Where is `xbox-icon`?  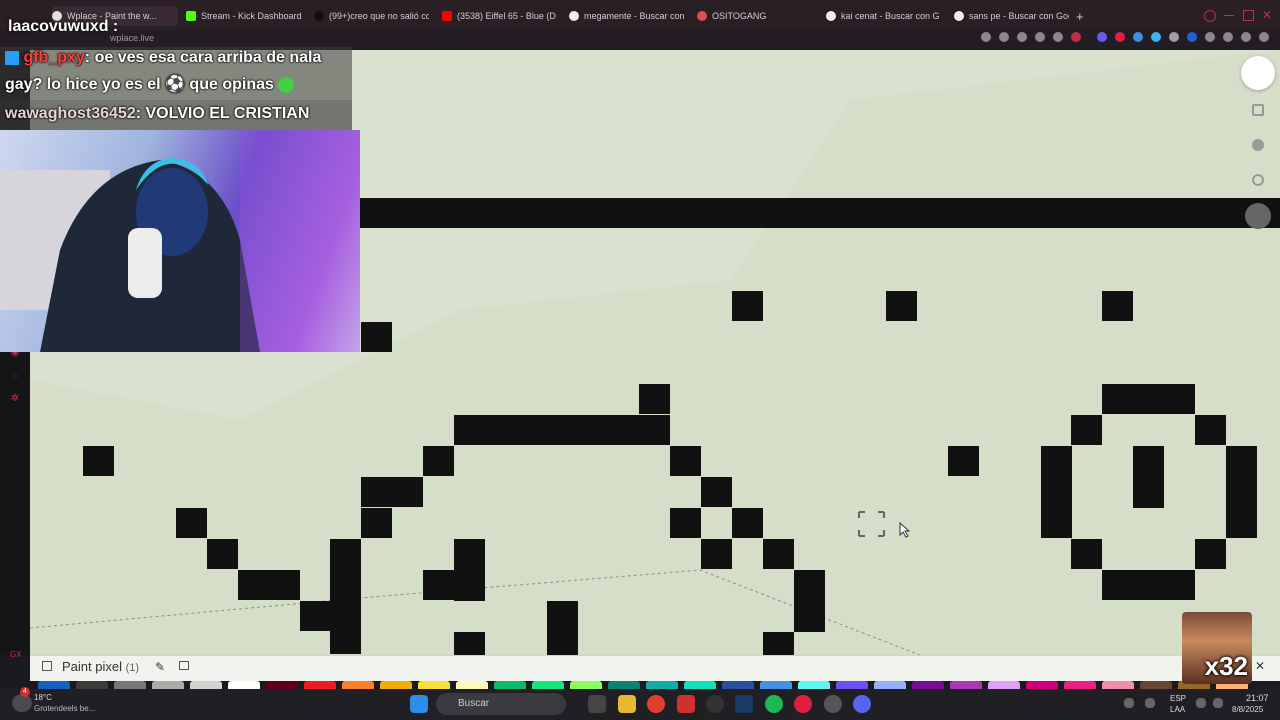
xbox-icon is located at coordinates (715, 704).